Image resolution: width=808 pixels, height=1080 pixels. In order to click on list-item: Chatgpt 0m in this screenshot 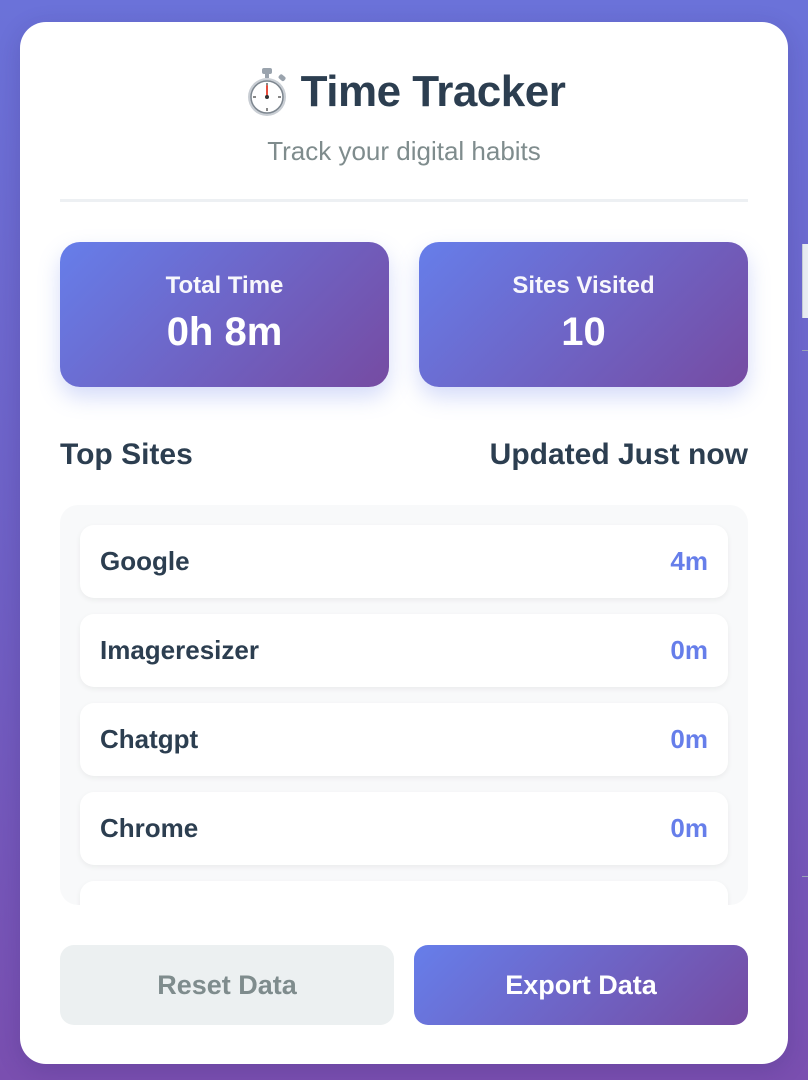, I will do `click(404, 739)`.